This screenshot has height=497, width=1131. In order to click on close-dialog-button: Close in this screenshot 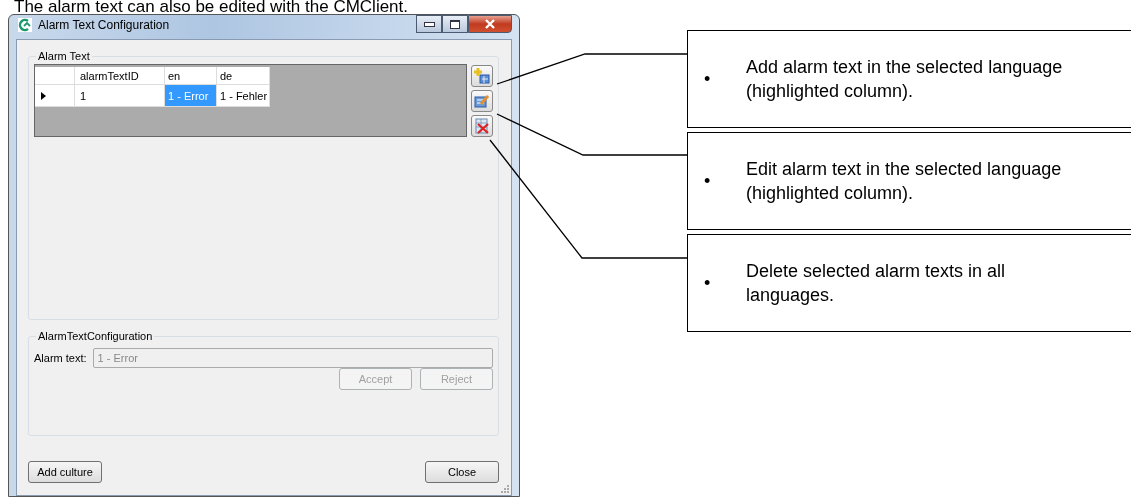, I will do `click(462, 472)`.